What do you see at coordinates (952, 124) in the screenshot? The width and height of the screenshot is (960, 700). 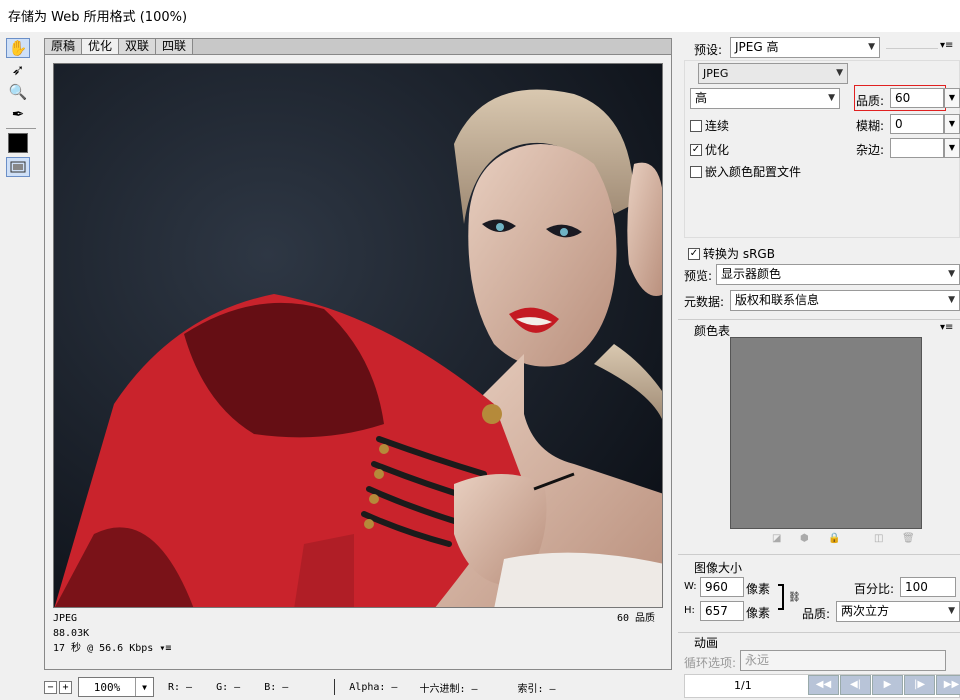 I see `blur-stepper: ▼` at bounding box center [952, 124].